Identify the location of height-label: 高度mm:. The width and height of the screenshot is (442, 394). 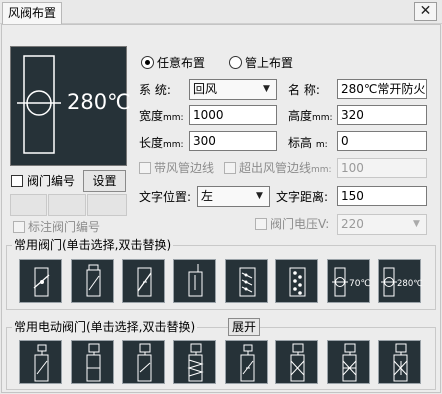
(310, 116).